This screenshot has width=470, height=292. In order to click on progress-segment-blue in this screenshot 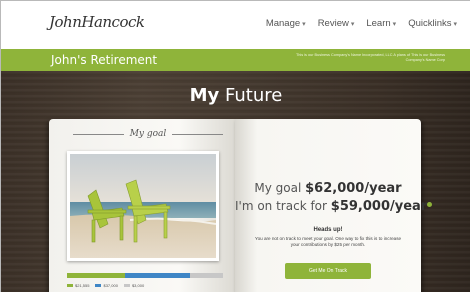, I will do `click(157, 275)`.